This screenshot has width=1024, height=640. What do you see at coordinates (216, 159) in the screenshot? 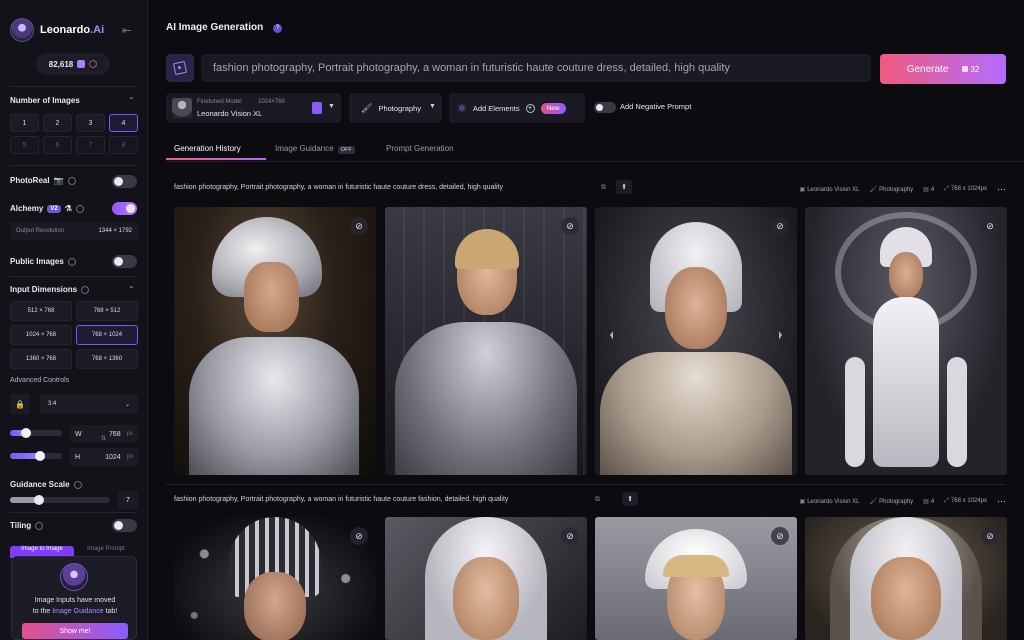
I see `active-tab-indicator` at bounding box center [216, 159].